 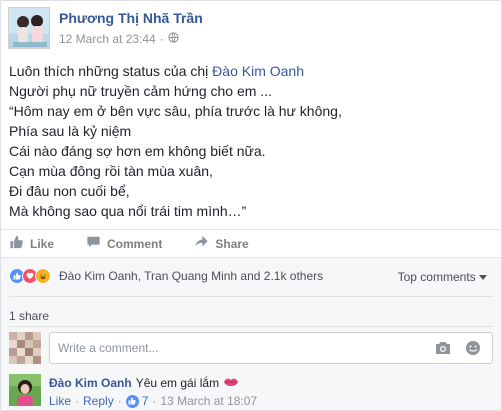 I want to click on like-button: Like, so click(x=31, y=243).